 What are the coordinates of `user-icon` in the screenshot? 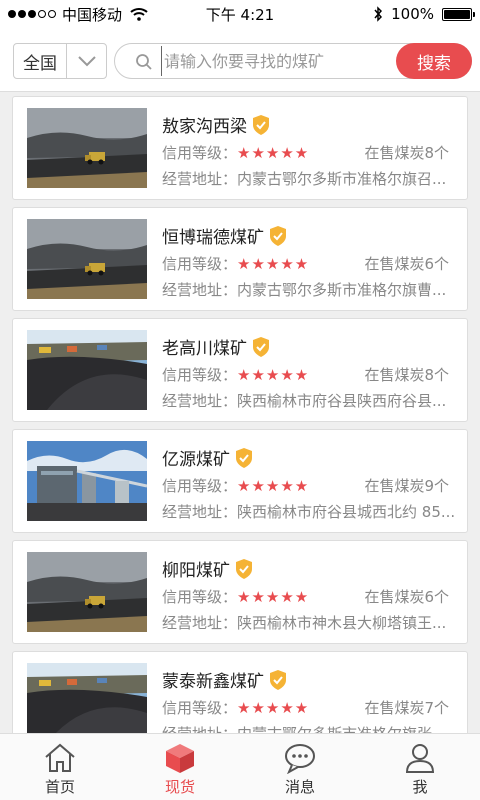 It's located at (420, 758).